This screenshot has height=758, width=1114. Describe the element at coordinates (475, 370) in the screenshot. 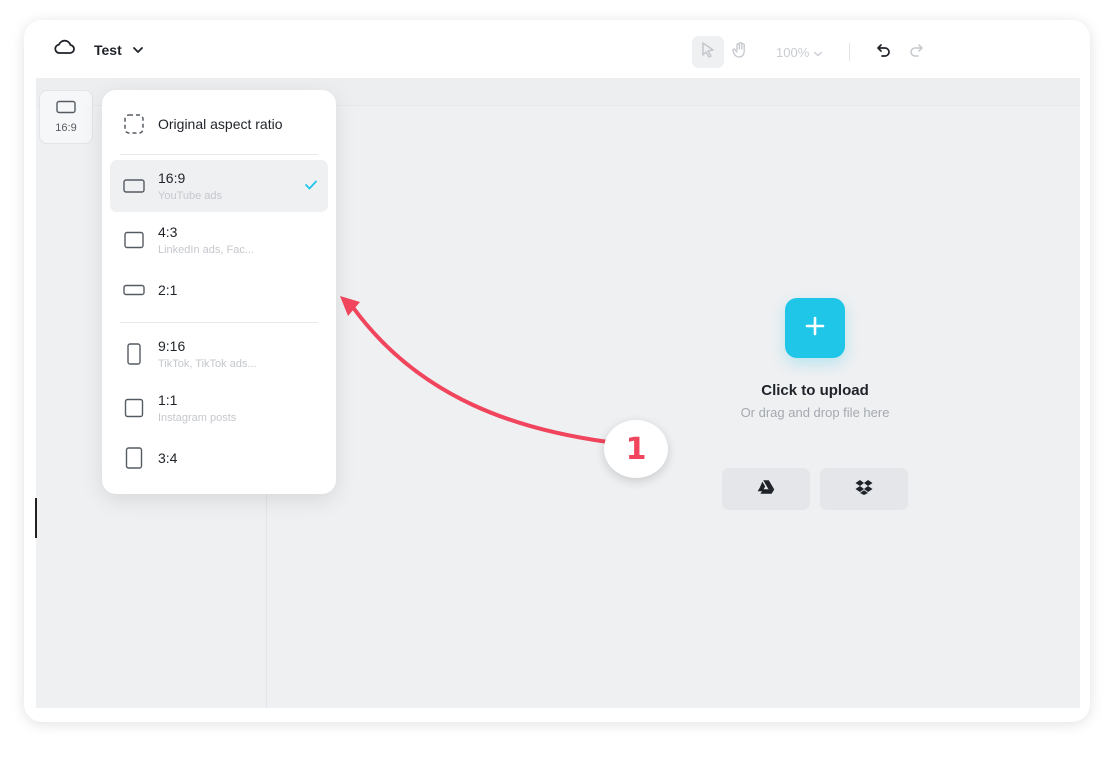

I see `annotation-arrow` at that location.